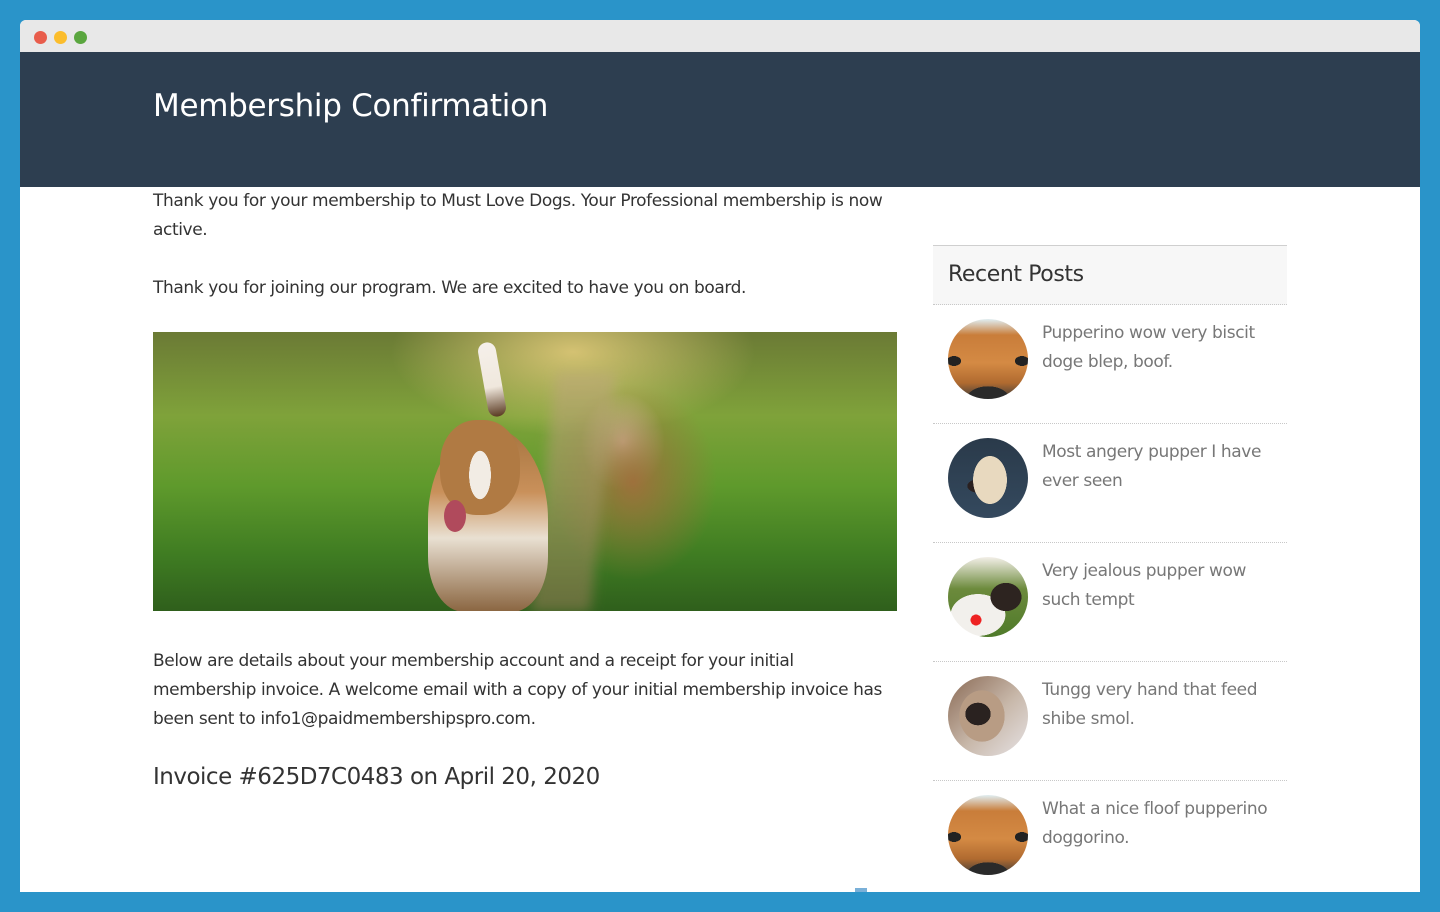  Describe the element at coordinates (861, 890) in the screenshot. I see `image-icon` at that location.